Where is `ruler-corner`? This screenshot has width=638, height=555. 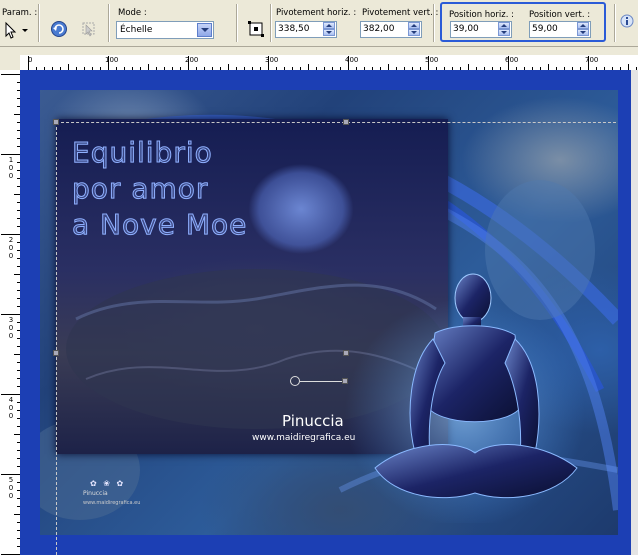
ruler-corner is located at coordinates (10, 62).